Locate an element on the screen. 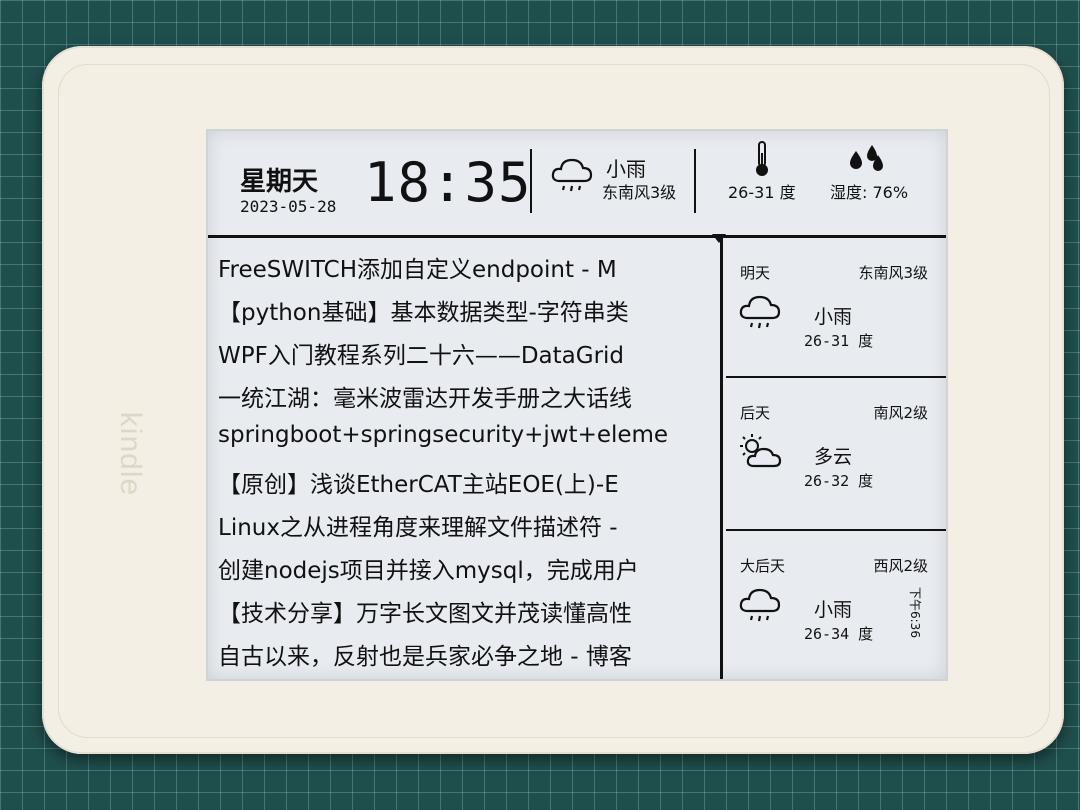  weekday-label: 星期天 is located at coordinates (279, 182).